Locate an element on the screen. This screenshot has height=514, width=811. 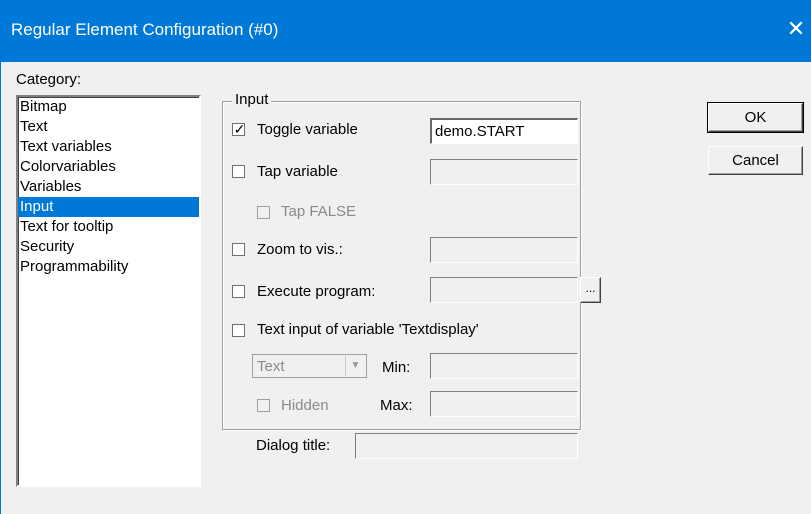
max-input is located at coordinates (504, 404).